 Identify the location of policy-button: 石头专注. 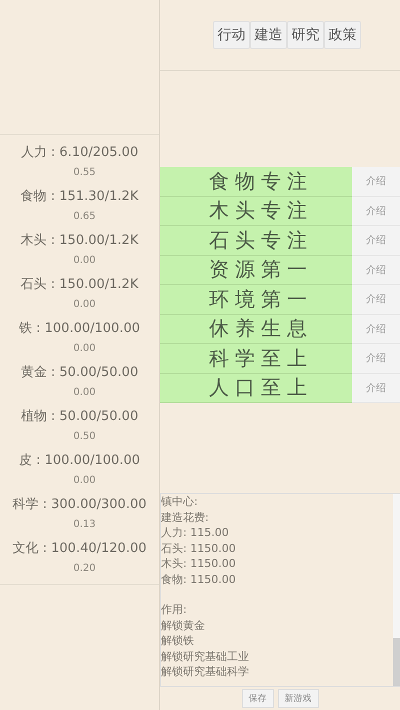
(256, 241).